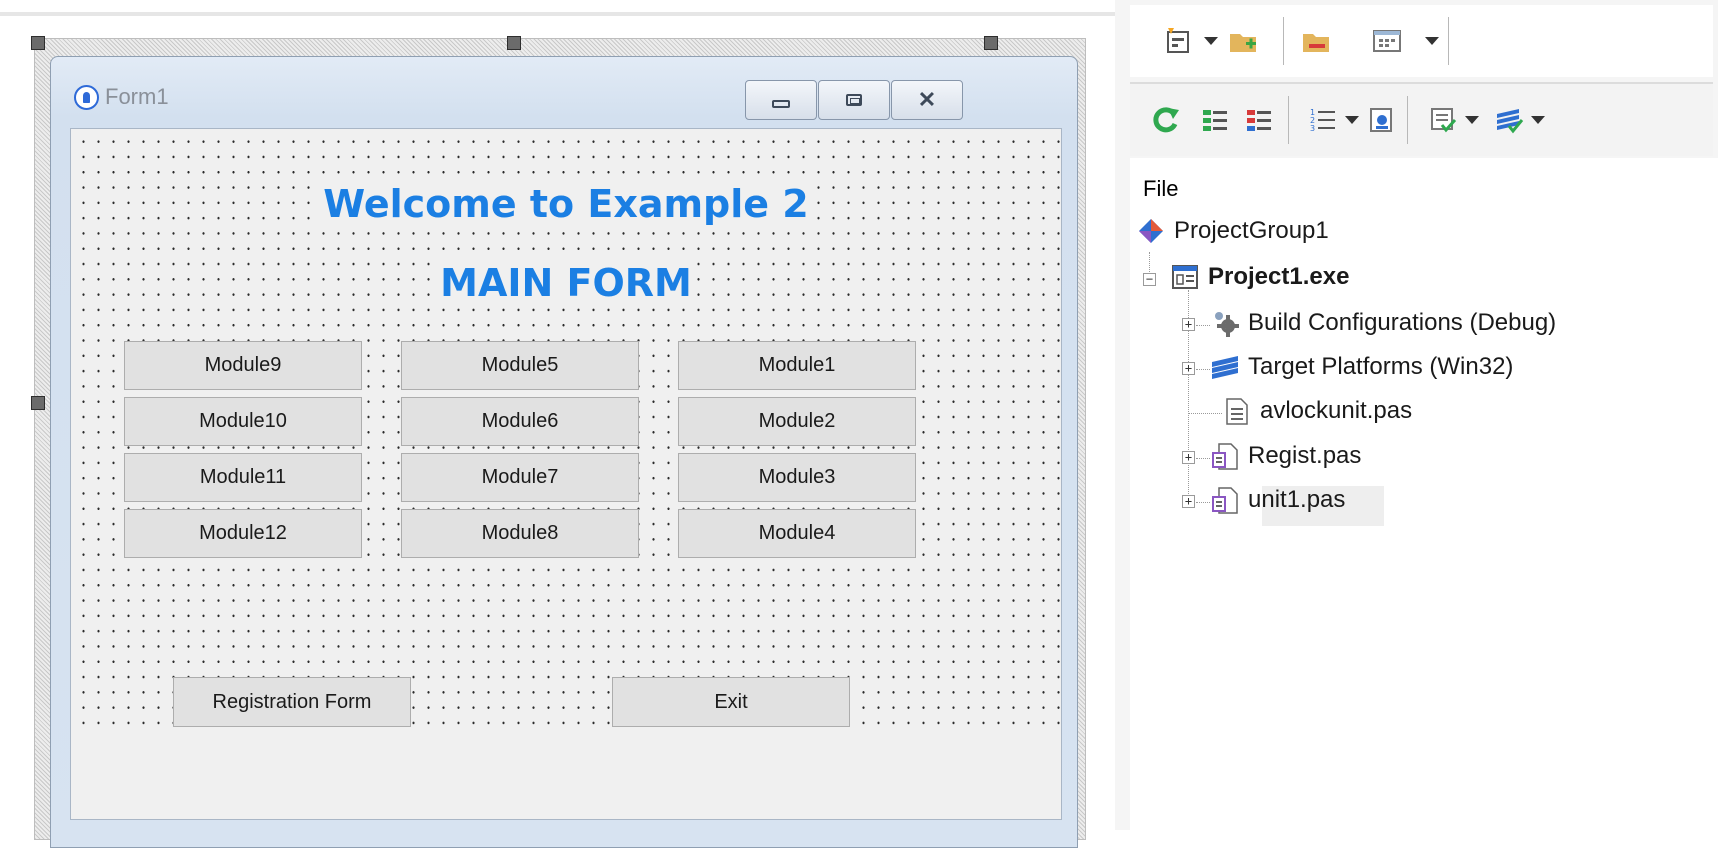  What do you see at coordinates (1237, 411) in the screenshot?
I see `file-icon` at bounding box center [1237, 411].